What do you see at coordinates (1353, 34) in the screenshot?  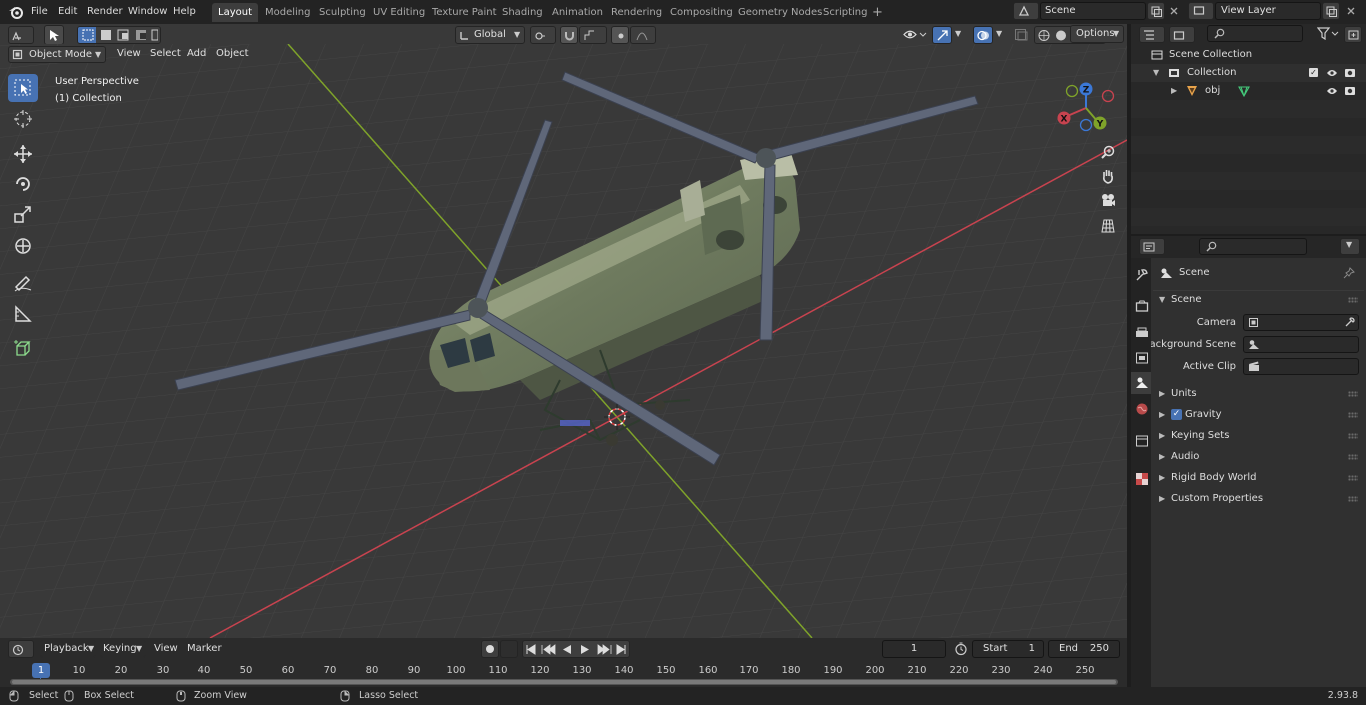 I see `new-collection-button` at bounding box center [1353, 34].